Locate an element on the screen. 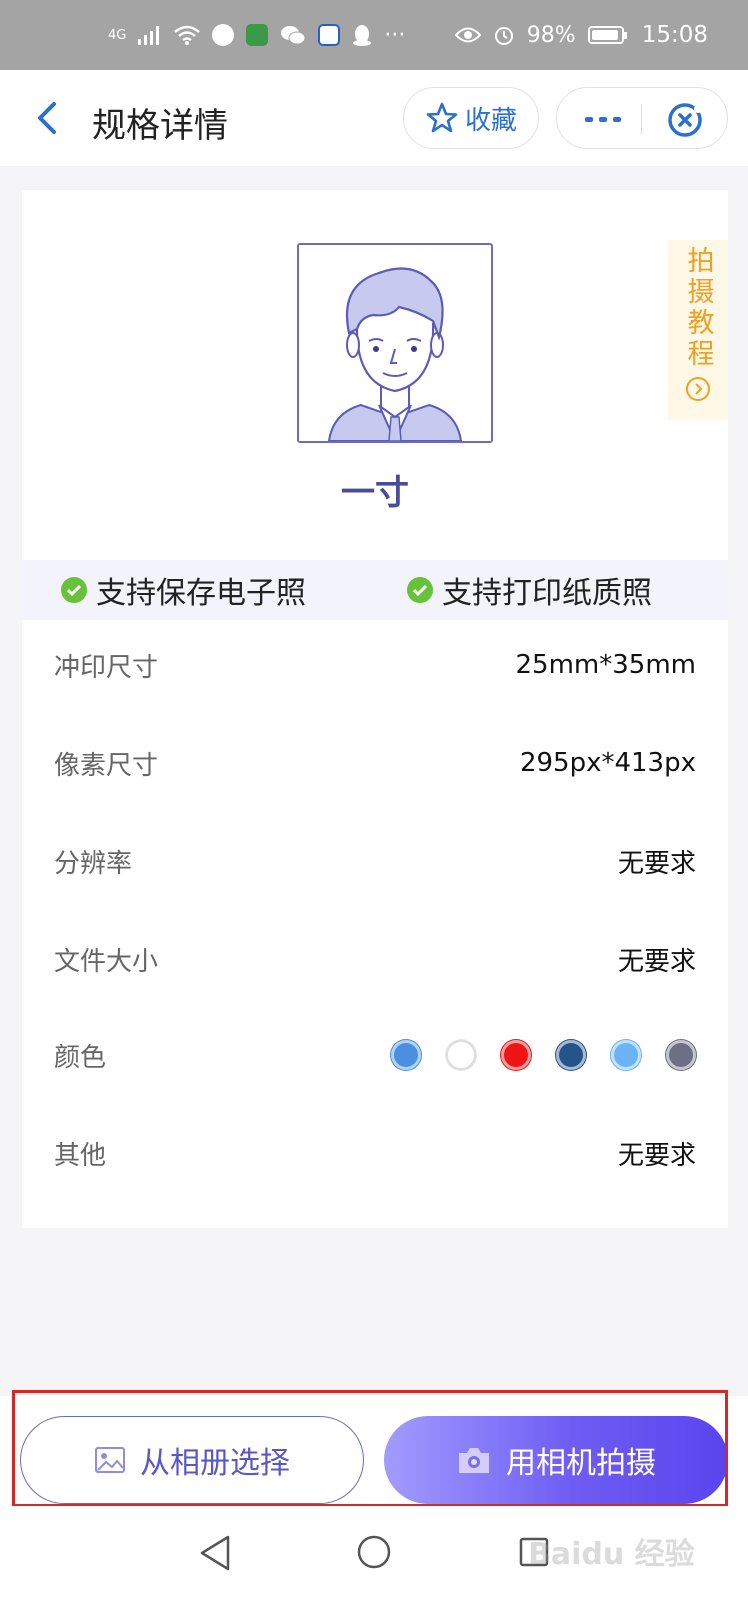 The image size is (748, 1600). row-label: 分辨率 is located at coordinates (93, 863).